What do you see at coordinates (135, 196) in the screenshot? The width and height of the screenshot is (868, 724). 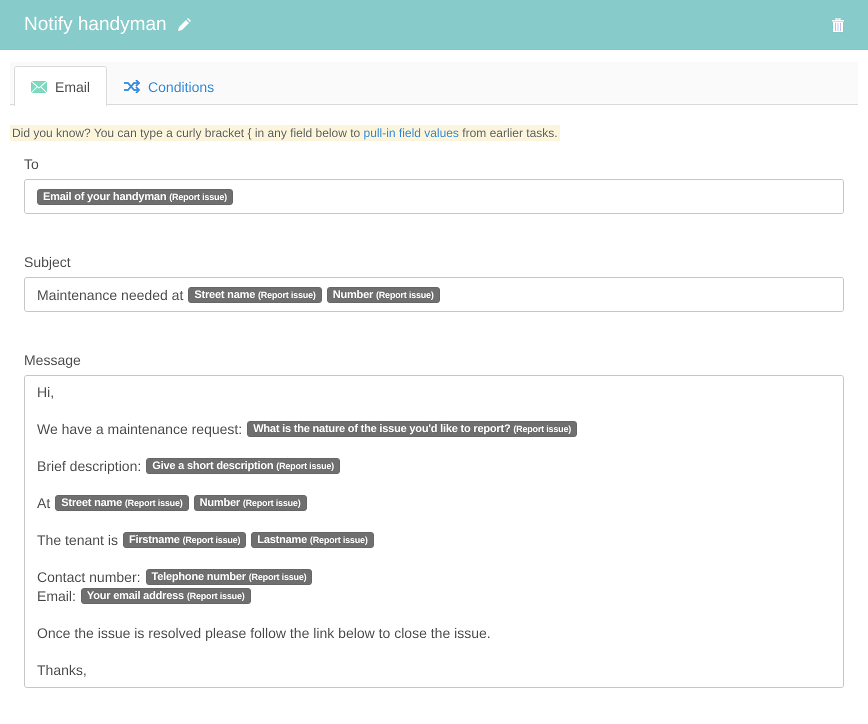 I see `field-token: Email of your handyman (Report issue)` at bounding box center [135, 196].